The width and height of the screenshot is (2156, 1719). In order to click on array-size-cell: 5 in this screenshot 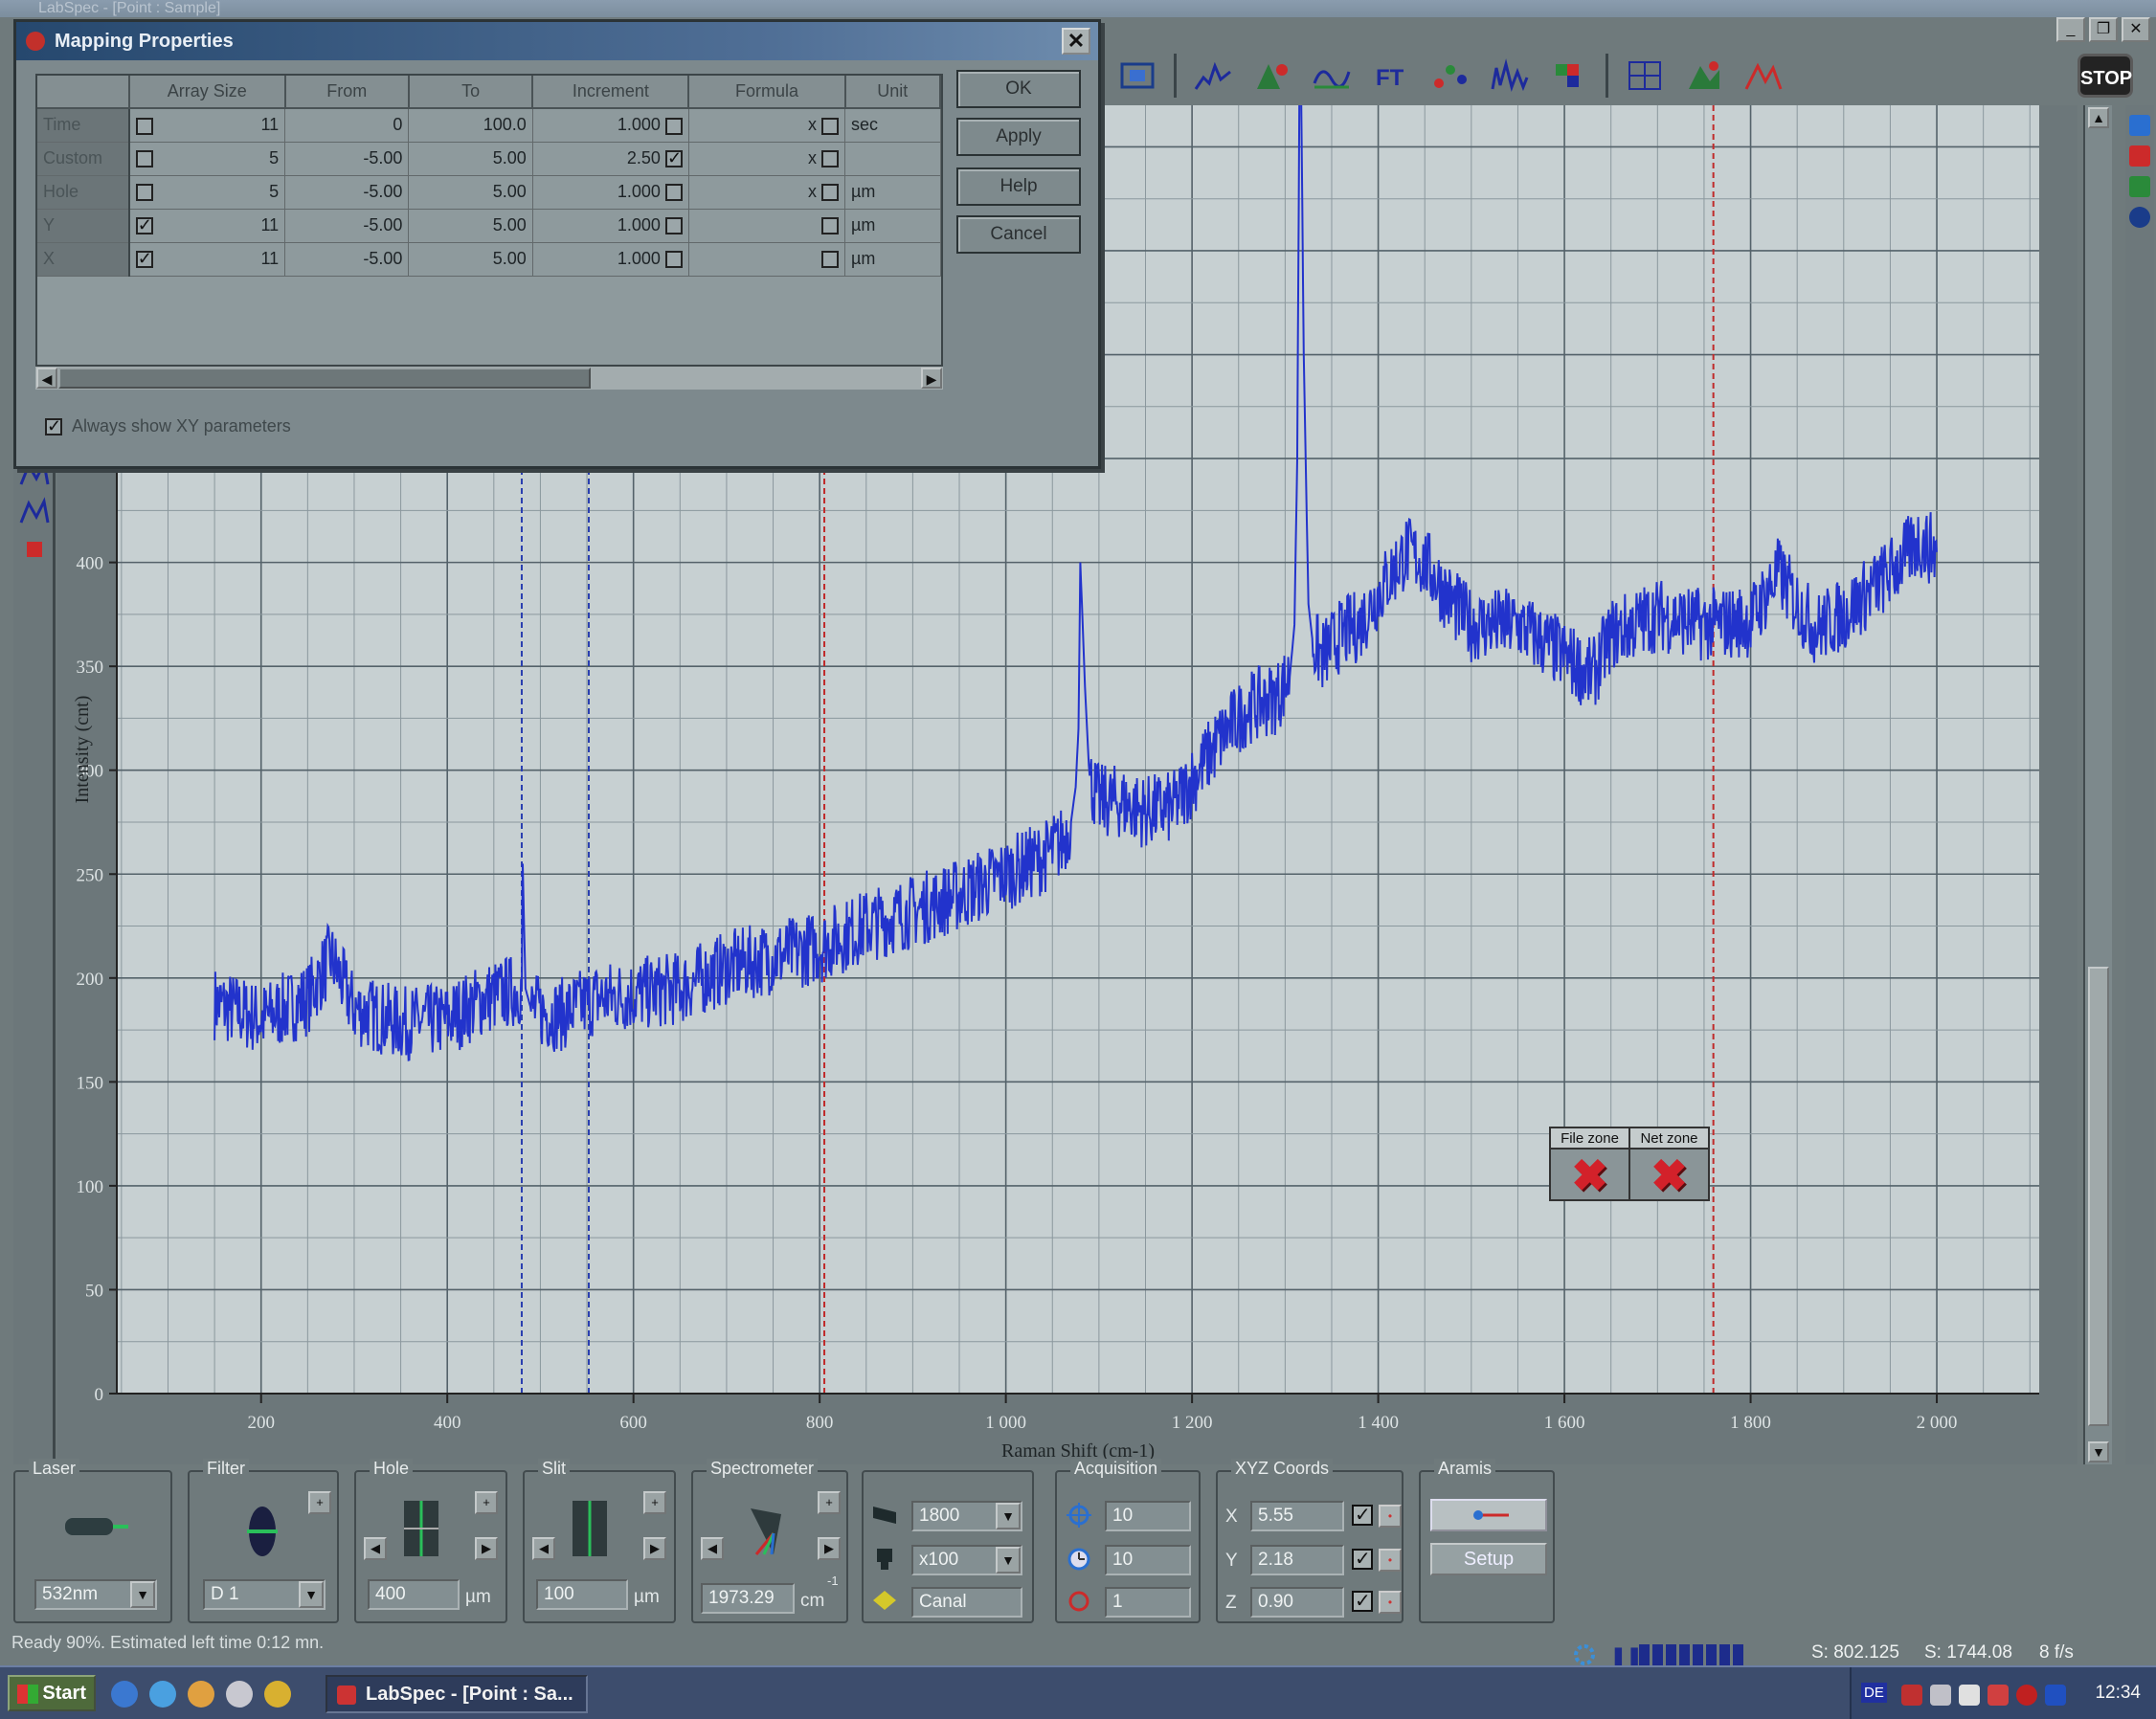, I will do `click(207, 192)`.